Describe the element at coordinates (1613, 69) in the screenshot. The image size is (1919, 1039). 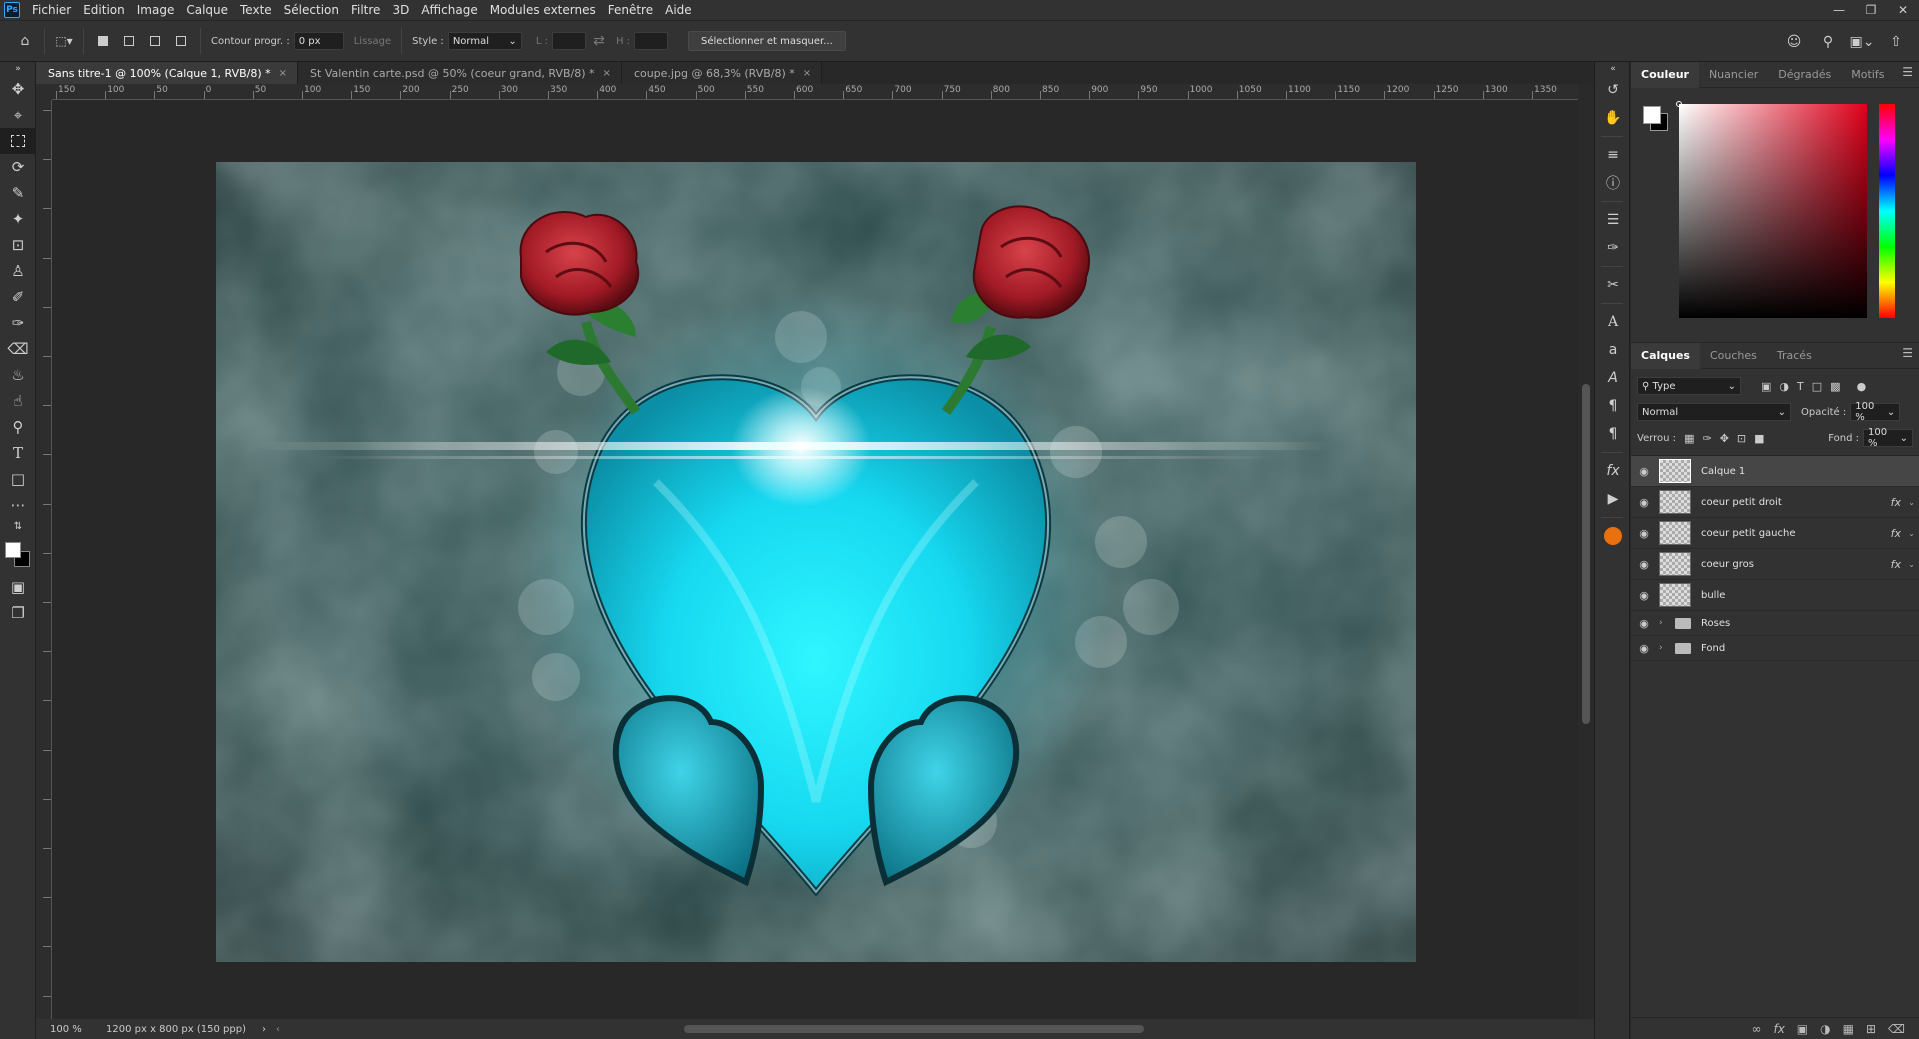
I see `collapse-strip-icon: «` at that location.